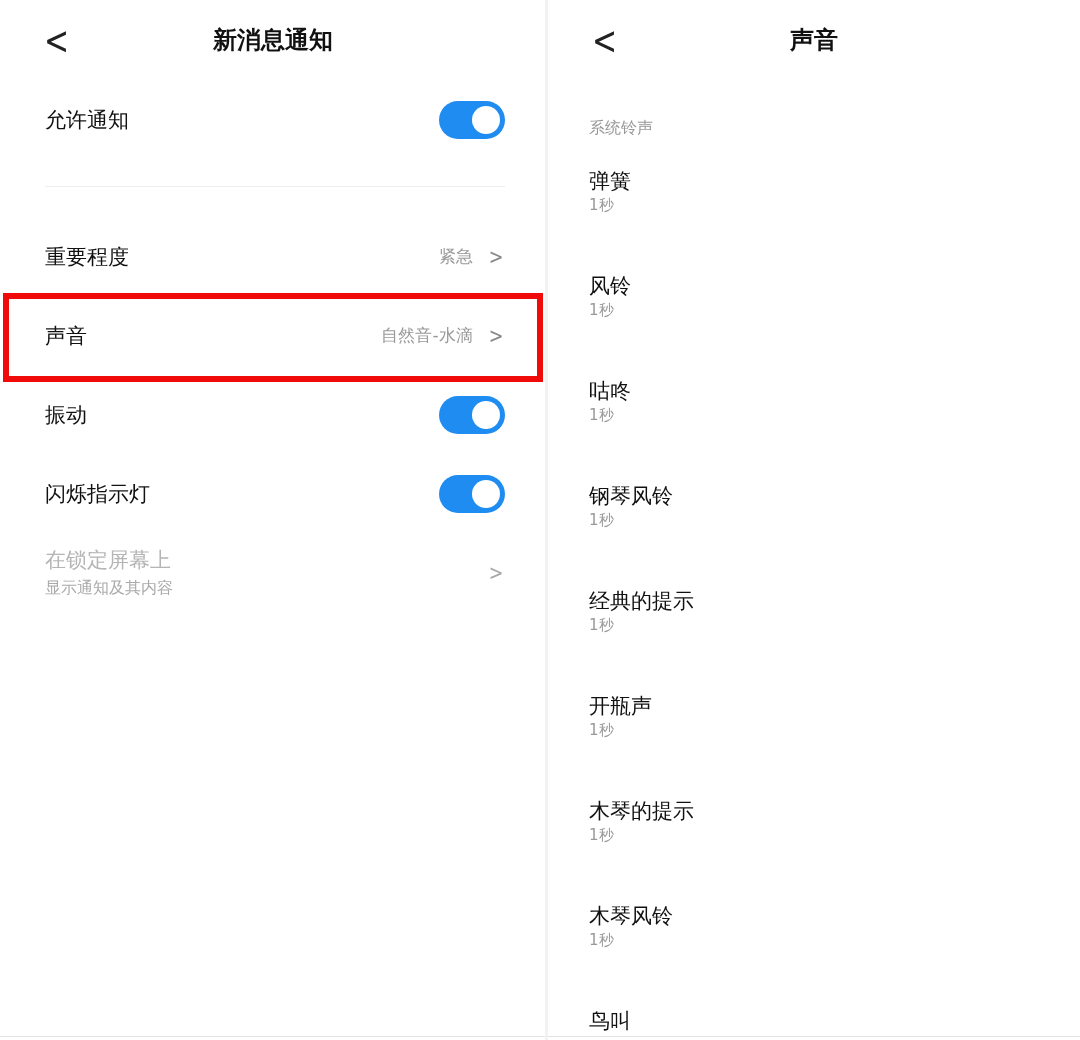 Image resolution: width=1080 pixels, height=1040 pixels. Describe the element at coordinates (455, 256) in the screenshot. I see `row-value: 紧急` at that location.